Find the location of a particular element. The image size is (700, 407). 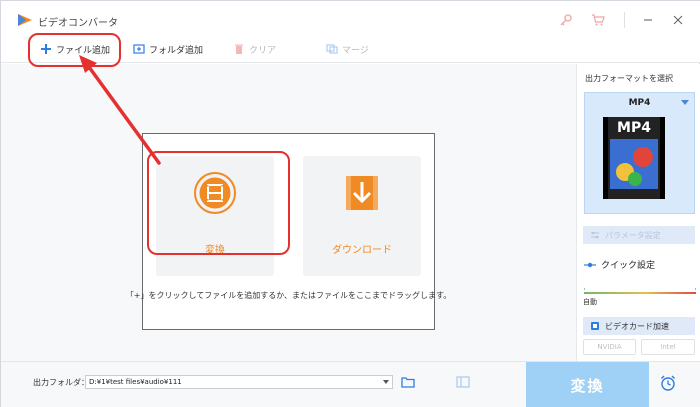

app-logo-icon is located at coordinates (25, 20).